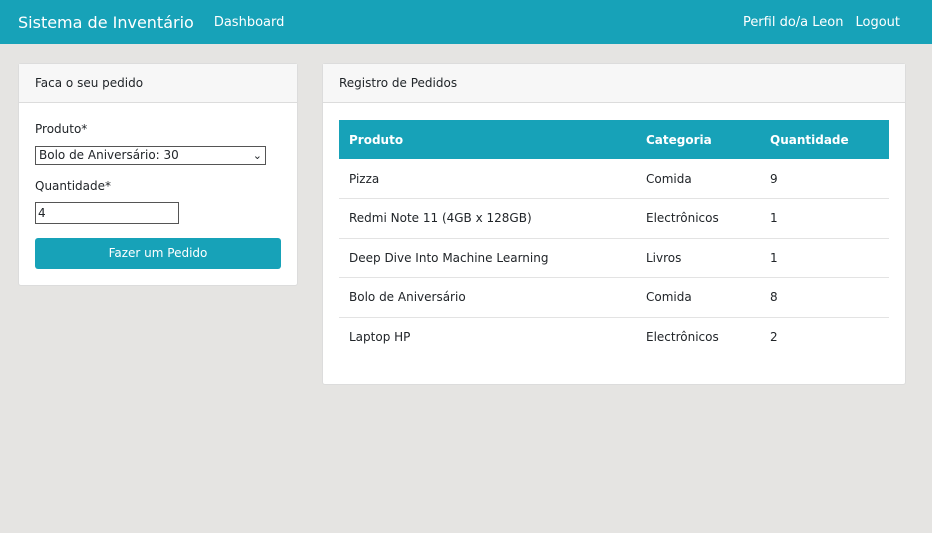  What do you see at coordinates (257, 155) in the screenshot?
I see `chevron-down-icon: ⌄` at bounding box center [257, 155].